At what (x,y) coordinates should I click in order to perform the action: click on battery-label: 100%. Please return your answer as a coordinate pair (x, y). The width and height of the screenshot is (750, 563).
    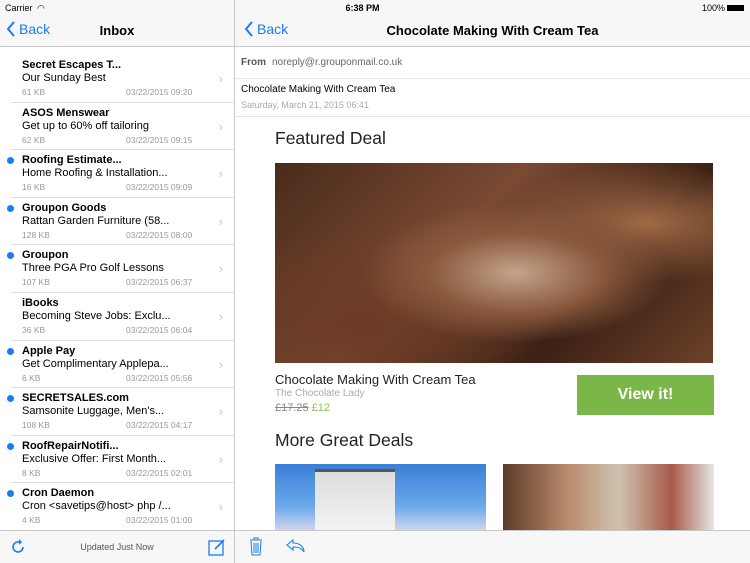
    Looking at the image, I should click on (713, 8).